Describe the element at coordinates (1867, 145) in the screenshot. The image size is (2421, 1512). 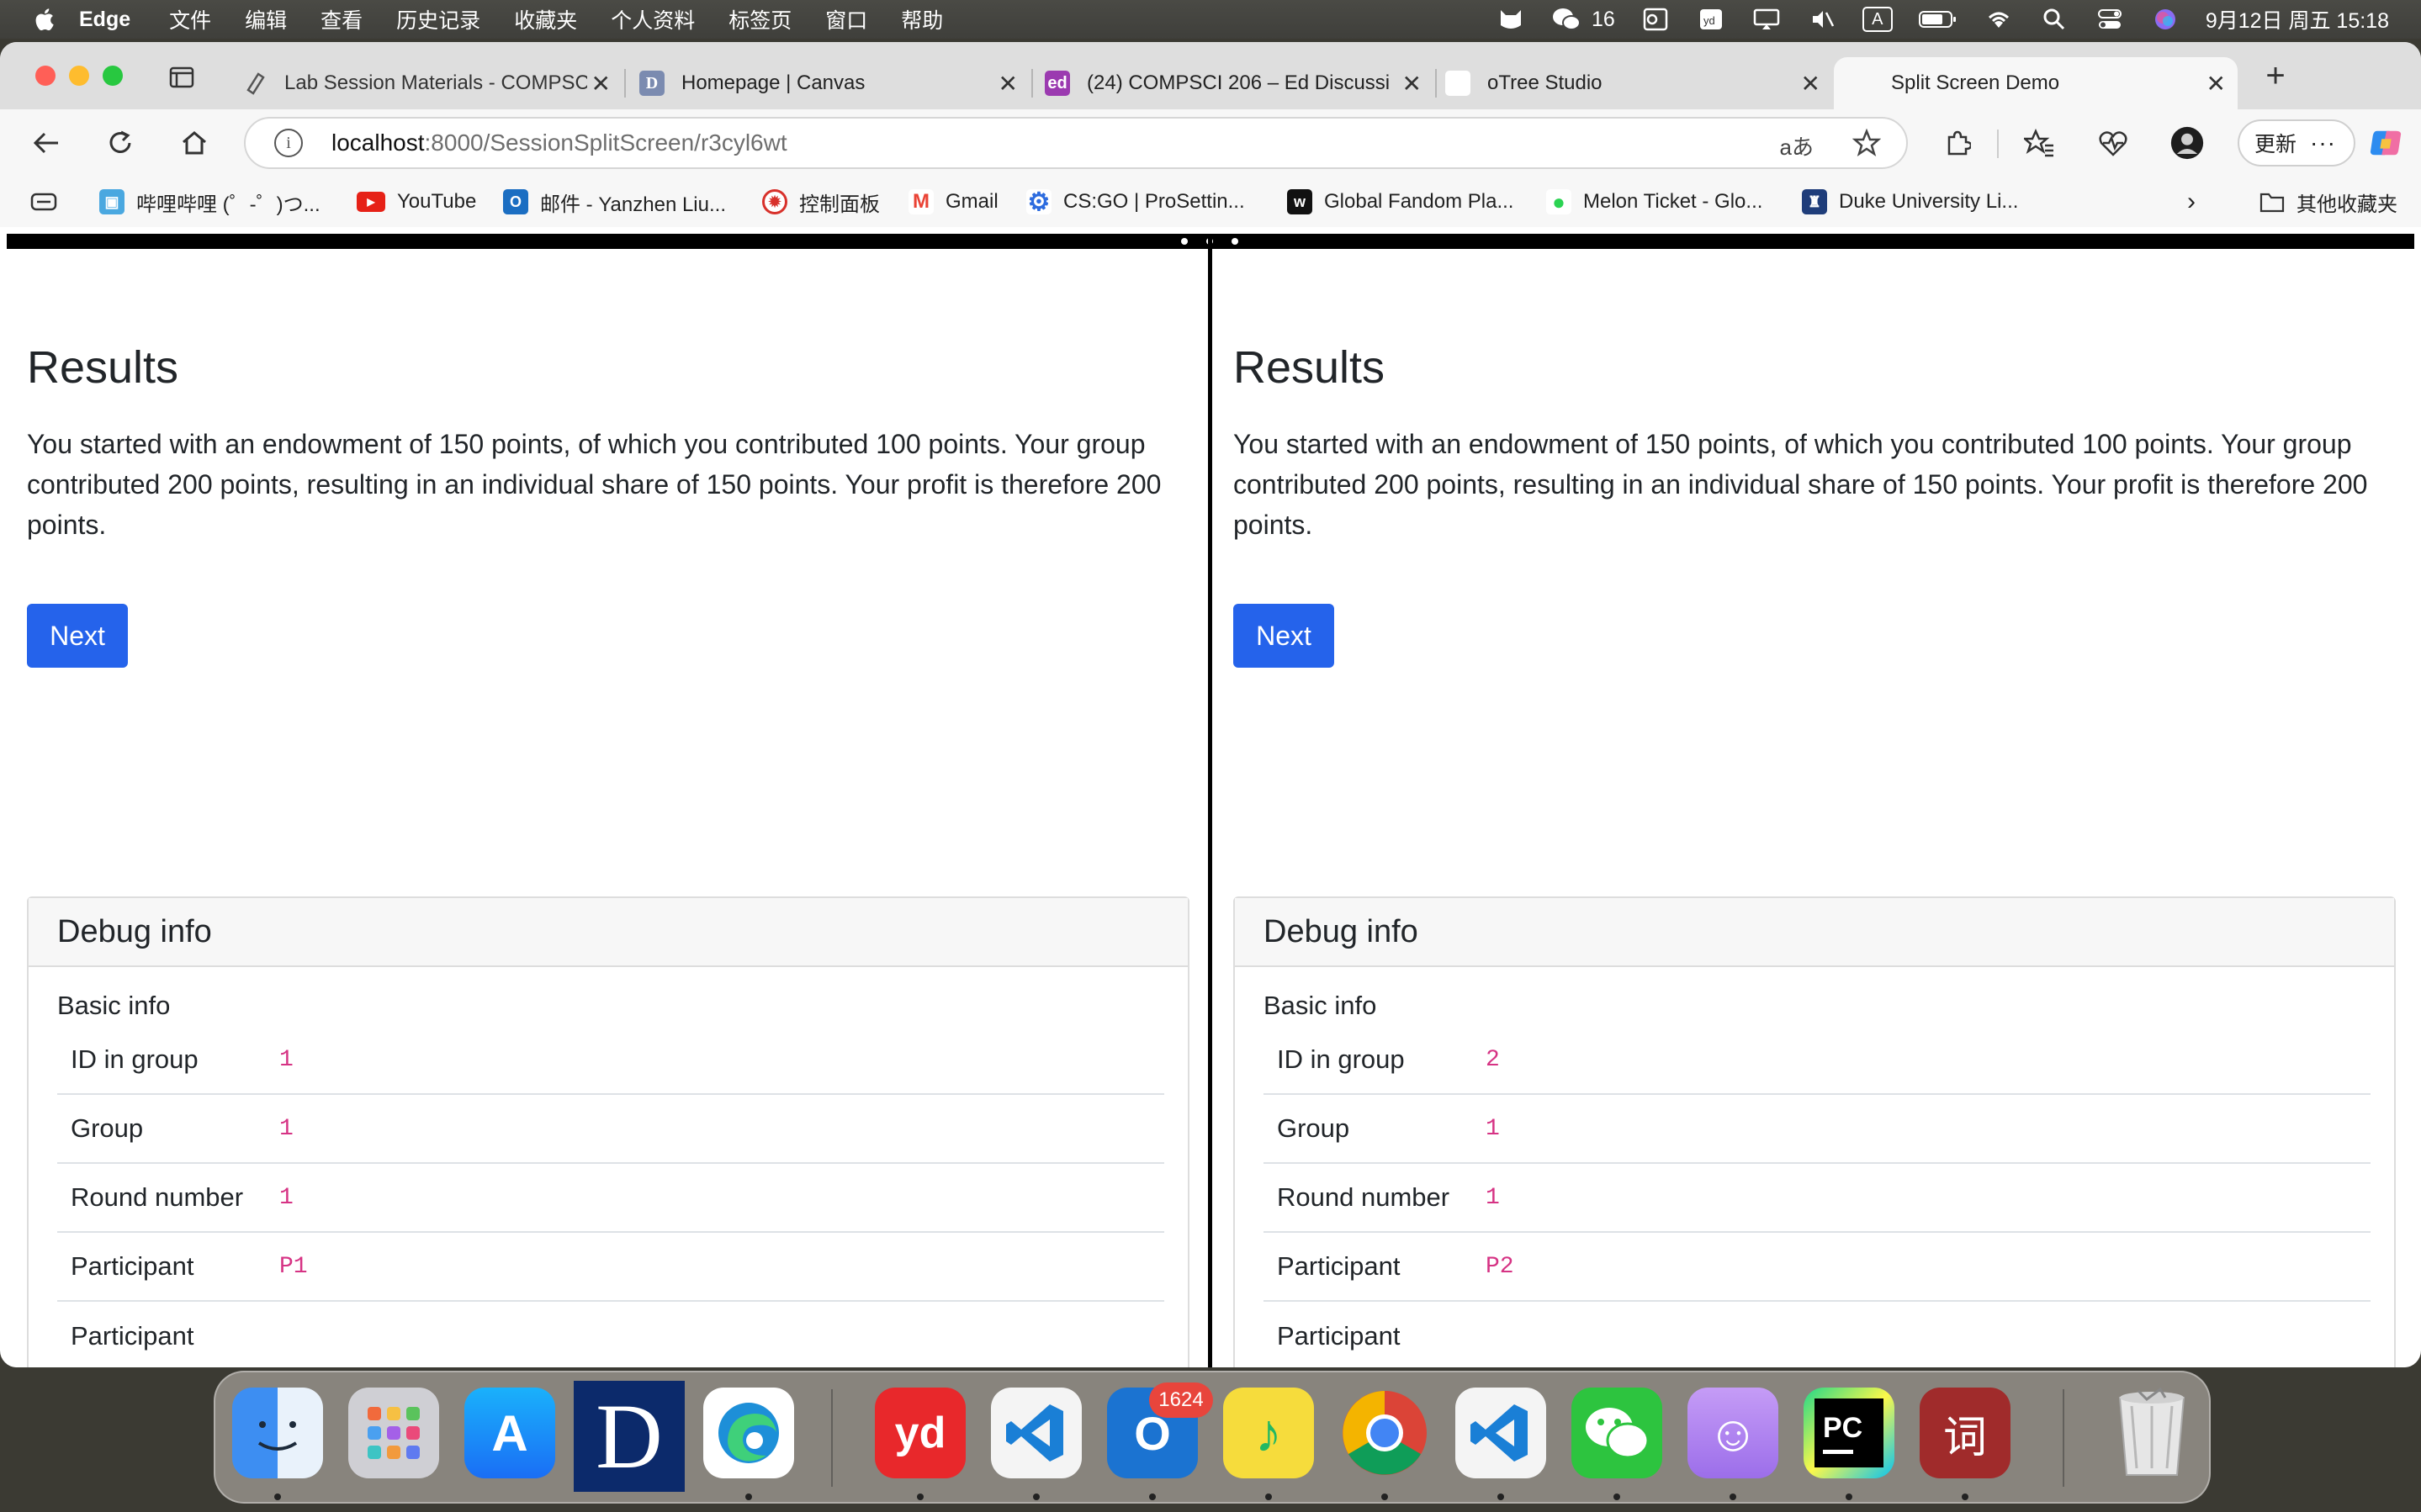
I see `favorite-star-icon` at that location.